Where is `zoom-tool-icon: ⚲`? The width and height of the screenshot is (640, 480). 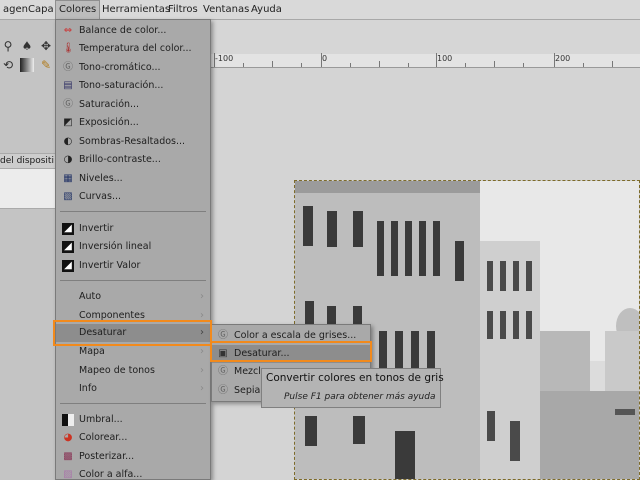 zoom-tool-icon: ⚲ is located at coordinates (8, 46).